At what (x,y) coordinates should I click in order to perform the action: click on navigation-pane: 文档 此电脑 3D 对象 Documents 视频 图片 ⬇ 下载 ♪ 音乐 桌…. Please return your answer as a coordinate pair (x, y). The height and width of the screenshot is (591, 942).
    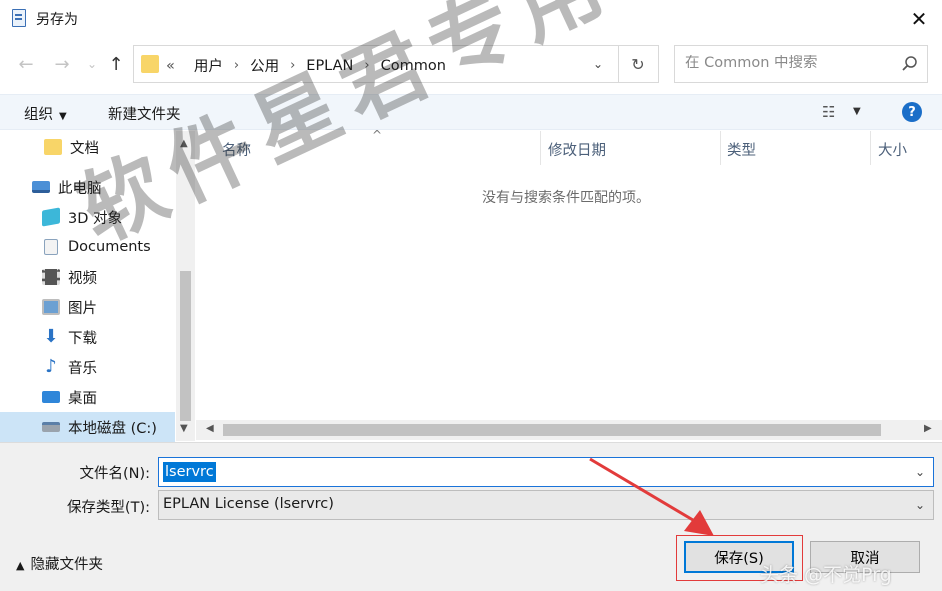
    Looking at the image, I should click on (97, 286).